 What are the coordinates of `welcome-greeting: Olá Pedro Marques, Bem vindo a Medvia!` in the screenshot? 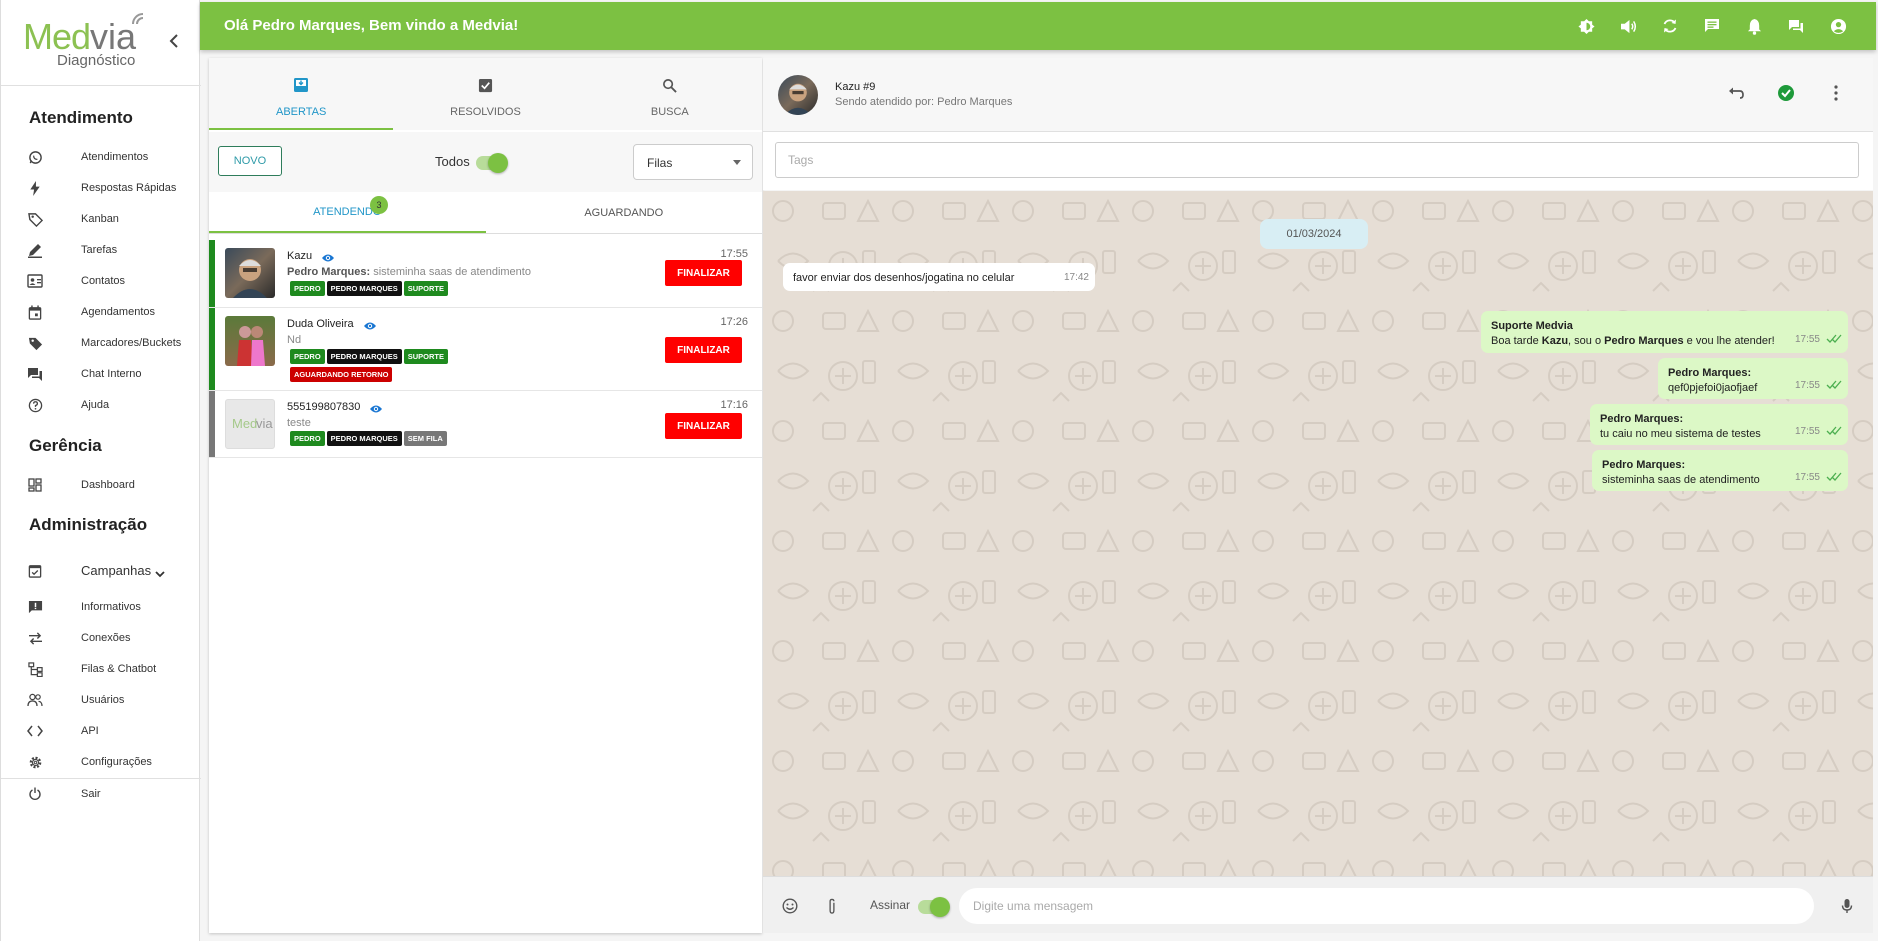 It's located at (371, 25).